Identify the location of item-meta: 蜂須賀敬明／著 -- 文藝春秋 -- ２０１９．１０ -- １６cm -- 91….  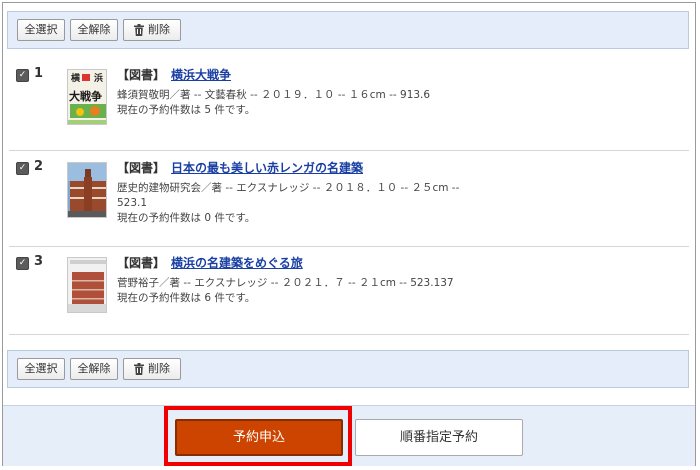
(317, 103).